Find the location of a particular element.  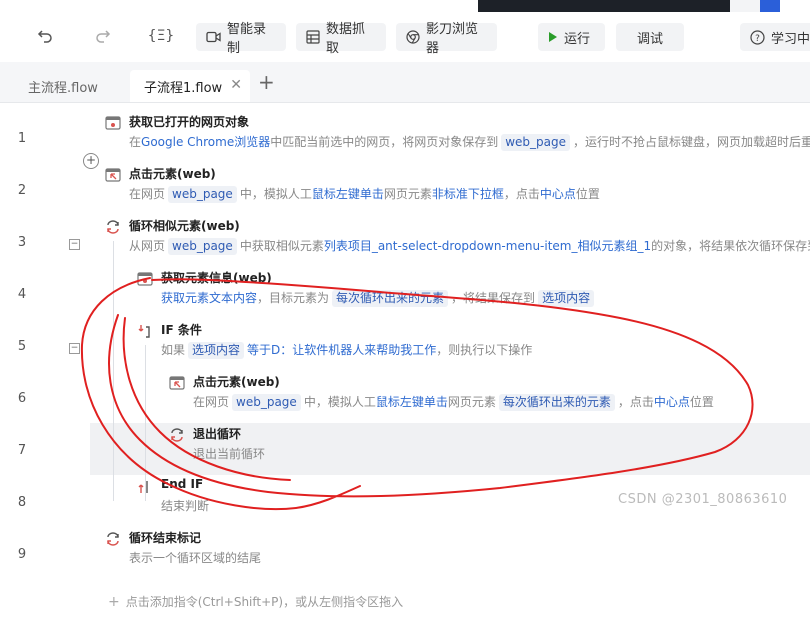

desc-text: 中匹配当前选中的网页，将网页对象保存到 is located at coordinates (384, 142).